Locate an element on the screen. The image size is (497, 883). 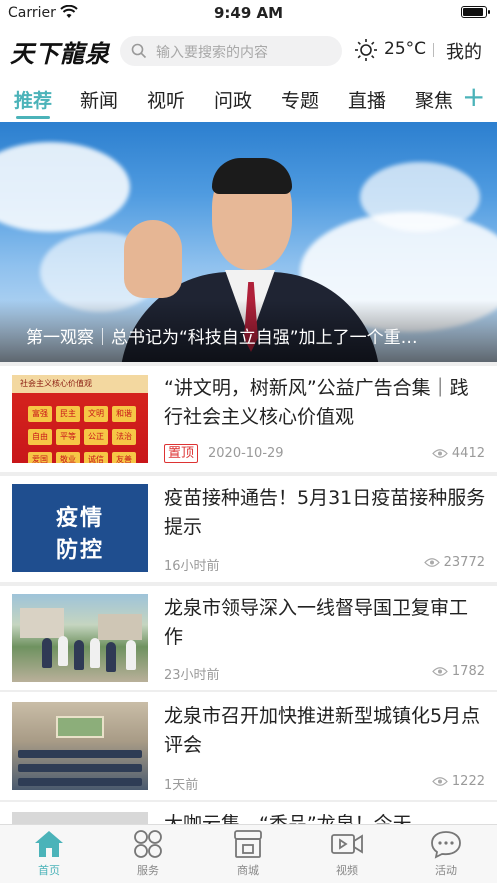
battery-icon is located at coordinates (475, 12).